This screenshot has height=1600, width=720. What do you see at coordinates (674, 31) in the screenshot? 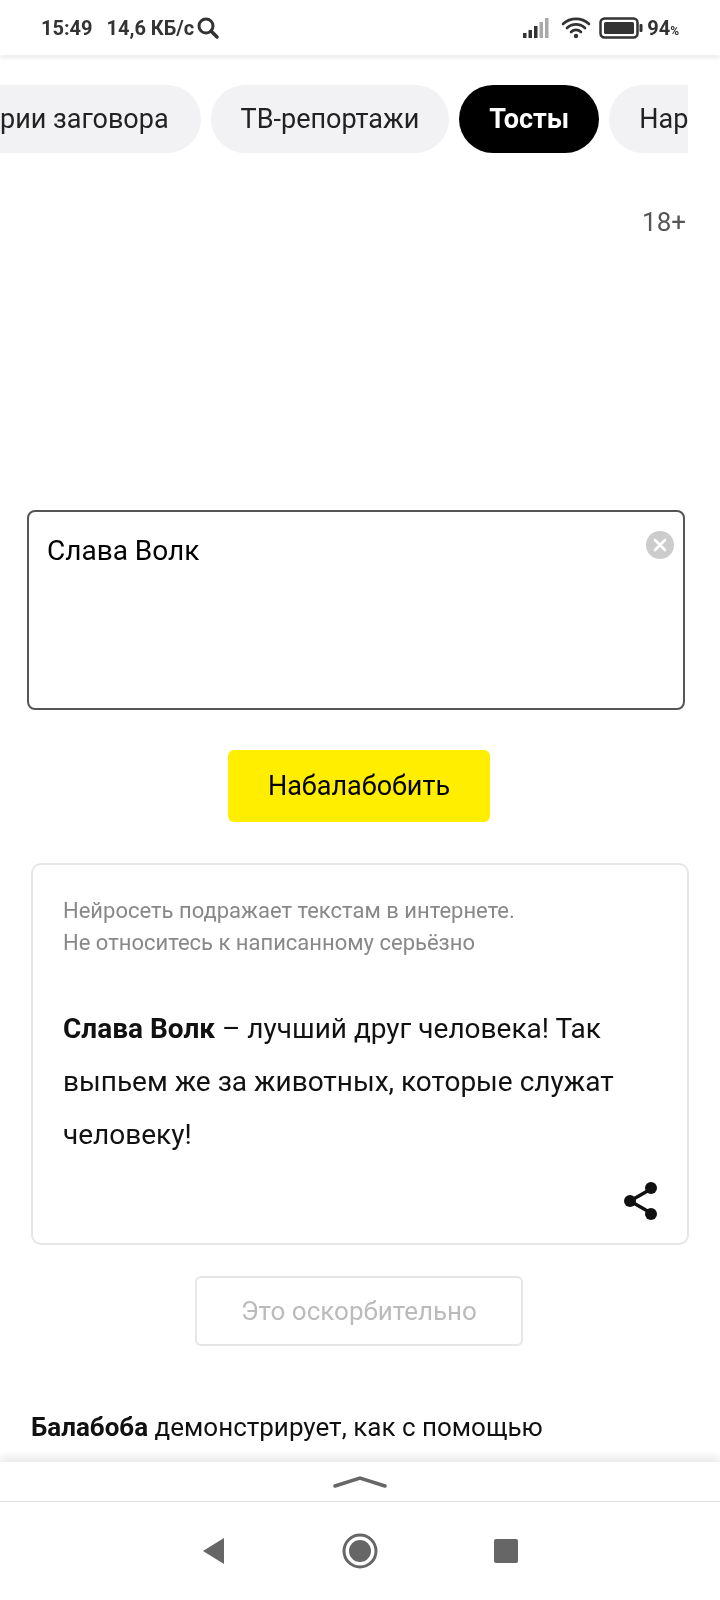
I see `percent-sign: %` at bounding box center [674, 31].